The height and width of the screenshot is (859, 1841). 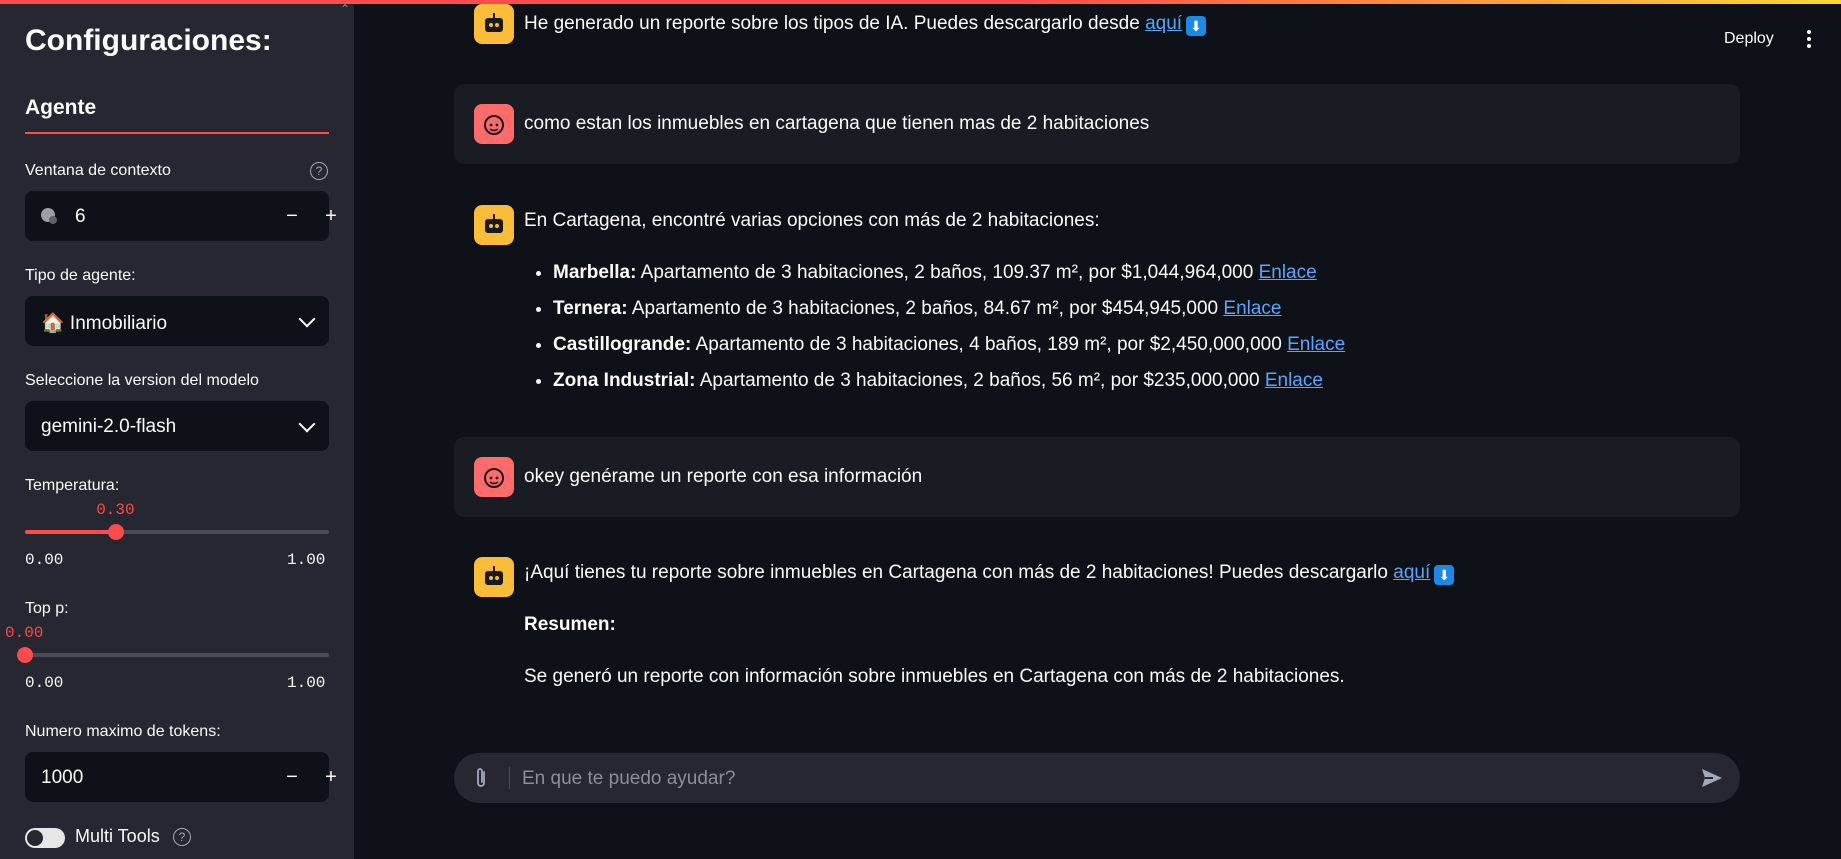 I want to click on max-tokens-label: Numero maximo de tokens:, so click(x=123, y=731).